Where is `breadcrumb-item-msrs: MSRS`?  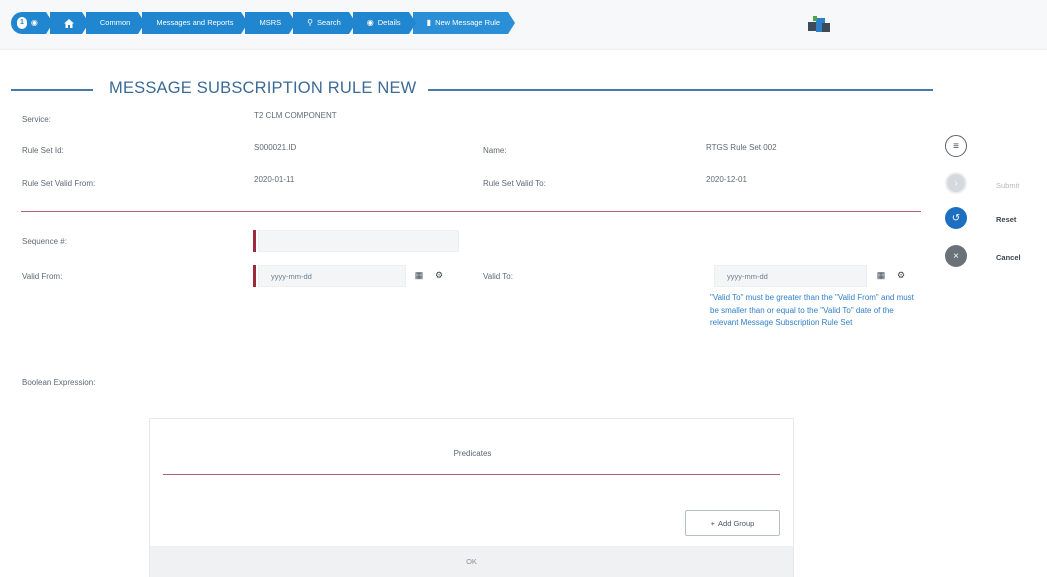
breadcrumb-item-msrs: MSRS is located at coordinates (270, 23).